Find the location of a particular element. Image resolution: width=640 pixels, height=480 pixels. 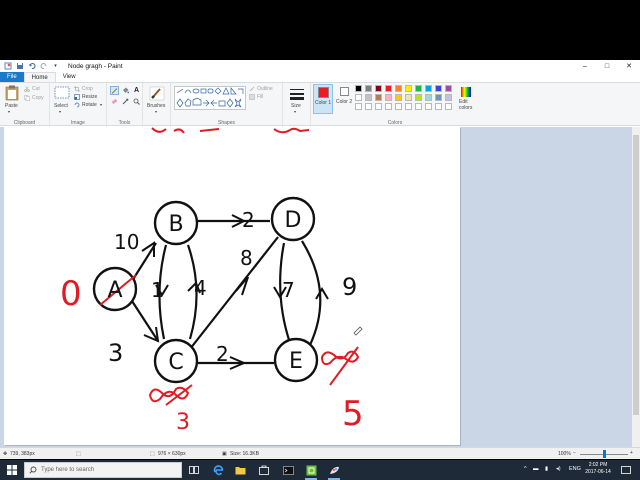

volume-icon: ◂) is located at coordinates (558, 469).